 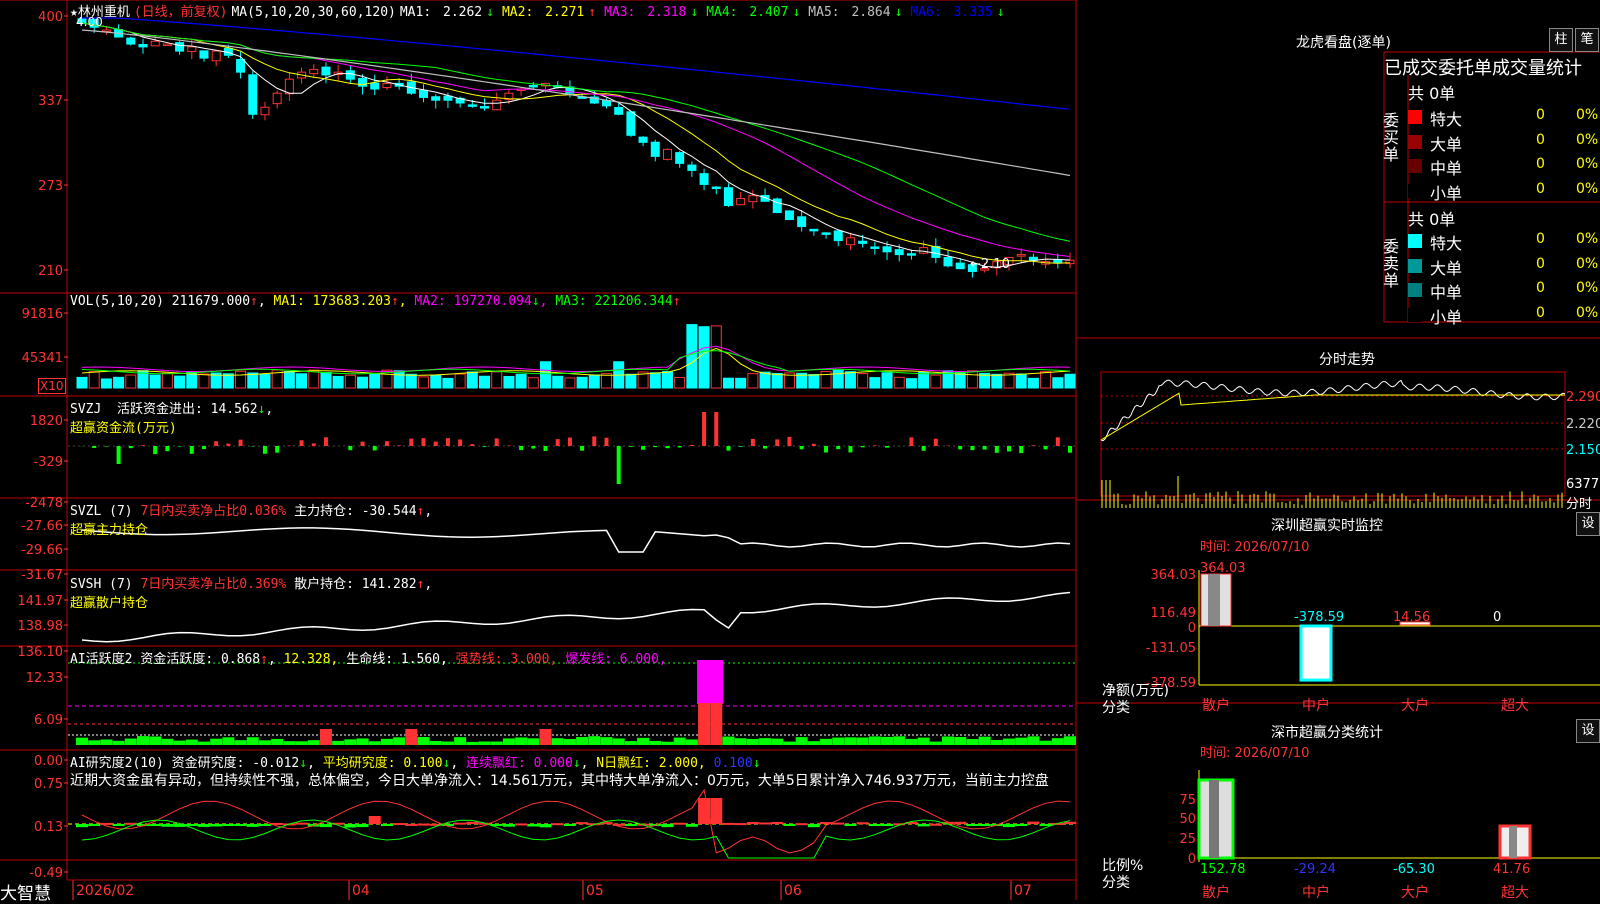 What do you see at coordinates (1446, 267) in the screenshot?
I see `row-name: 大单` at bounding box center [1446, 267].